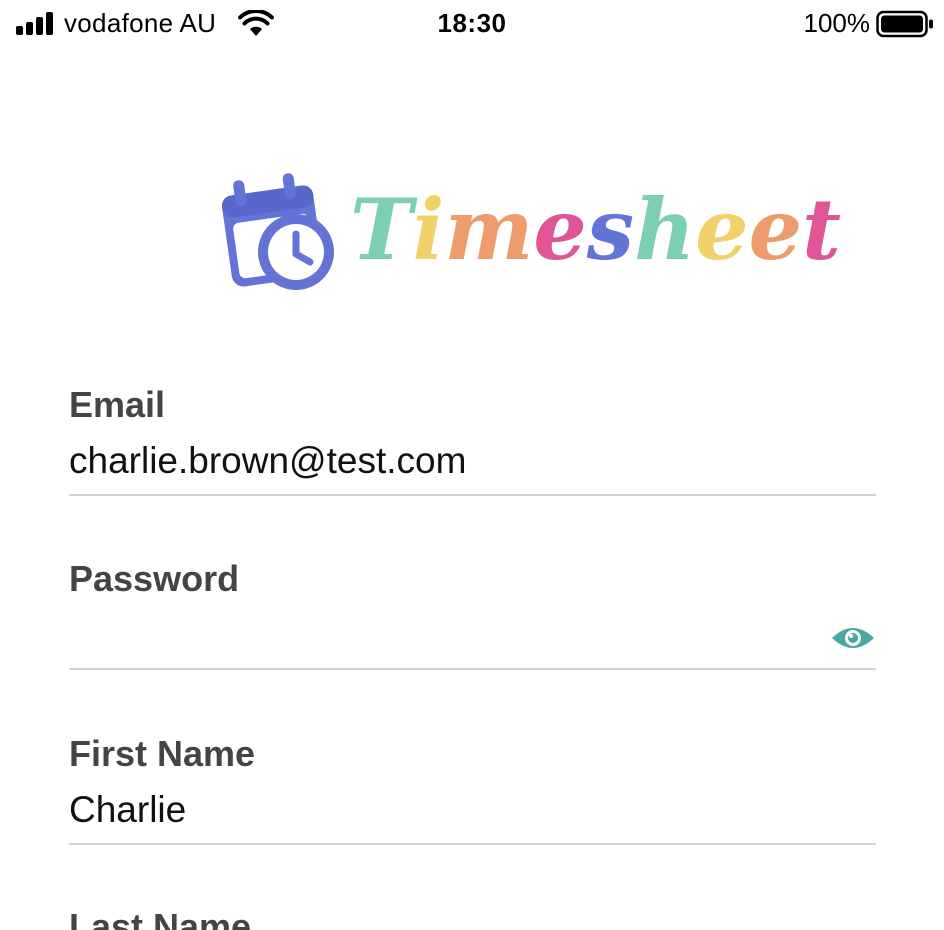 This screenshot has width=944, height=930. I want to click on calendar-clock-icon, so click(277, 231).